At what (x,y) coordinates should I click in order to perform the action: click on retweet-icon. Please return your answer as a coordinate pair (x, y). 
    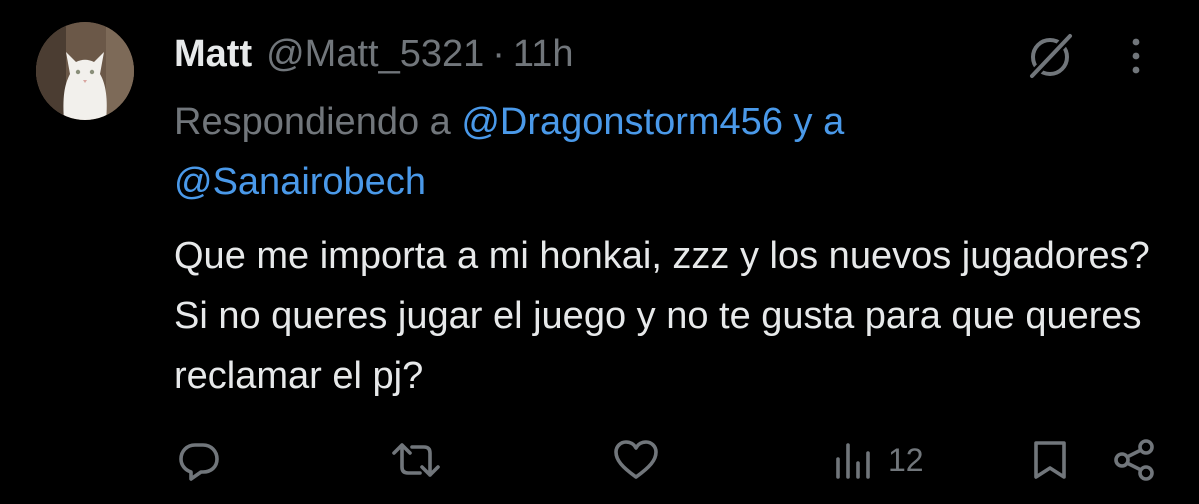
    Looking at the image, I should click on (416, 460).